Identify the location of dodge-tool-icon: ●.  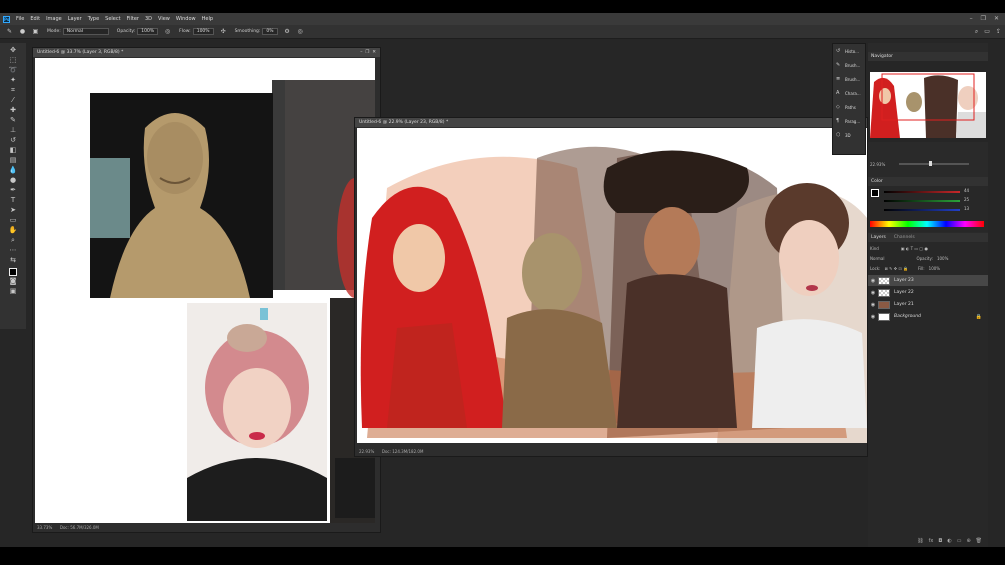
(13, 180).